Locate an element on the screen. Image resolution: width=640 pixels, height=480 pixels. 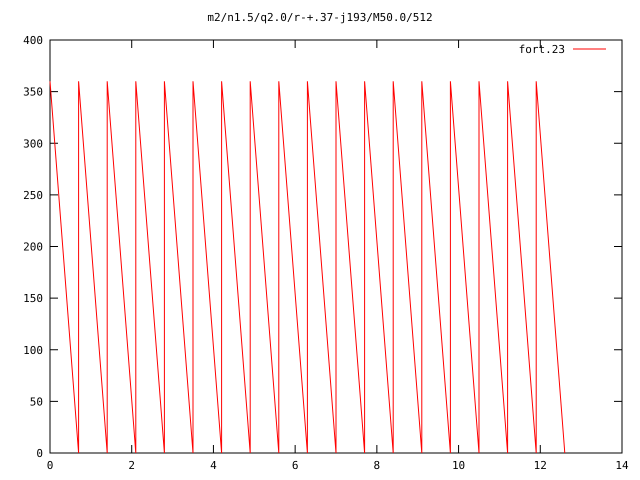
y-tick-label: 300 is located at coordinates (33, 143).